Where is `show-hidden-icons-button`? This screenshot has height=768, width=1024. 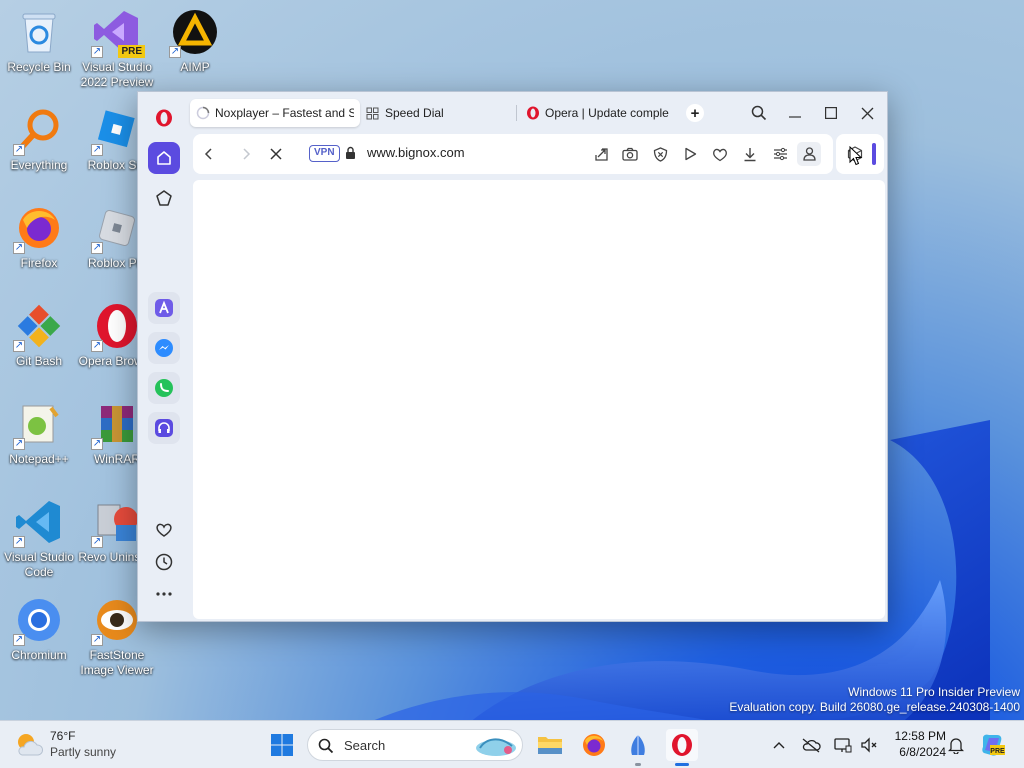
show-hidden-icons-button is located at coordinates (779, 745).